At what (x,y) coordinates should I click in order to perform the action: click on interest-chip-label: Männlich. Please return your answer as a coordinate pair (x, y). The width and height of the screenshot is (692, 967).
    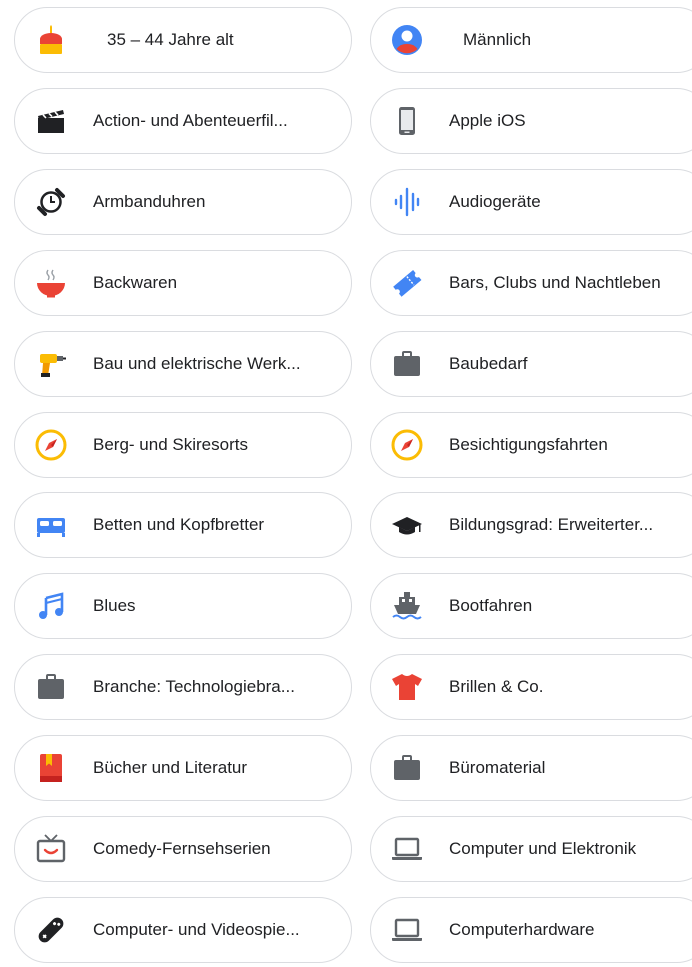
    Looking at the image, I should click on (497, 39).